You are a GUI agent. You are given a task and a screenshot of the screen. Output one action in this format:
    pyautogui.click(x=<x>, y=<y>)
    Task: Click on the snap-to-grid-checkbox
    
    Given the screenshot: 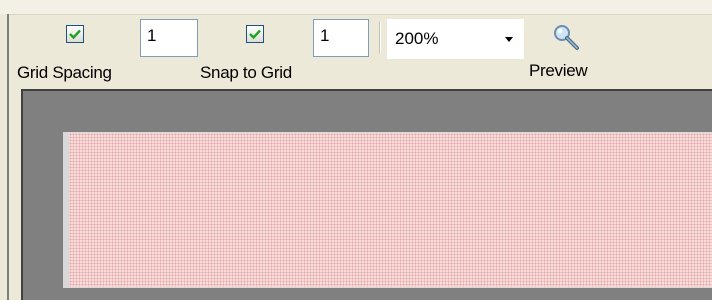 What is the action you would take?
    pyautogui.click(x=255, y=34)
    